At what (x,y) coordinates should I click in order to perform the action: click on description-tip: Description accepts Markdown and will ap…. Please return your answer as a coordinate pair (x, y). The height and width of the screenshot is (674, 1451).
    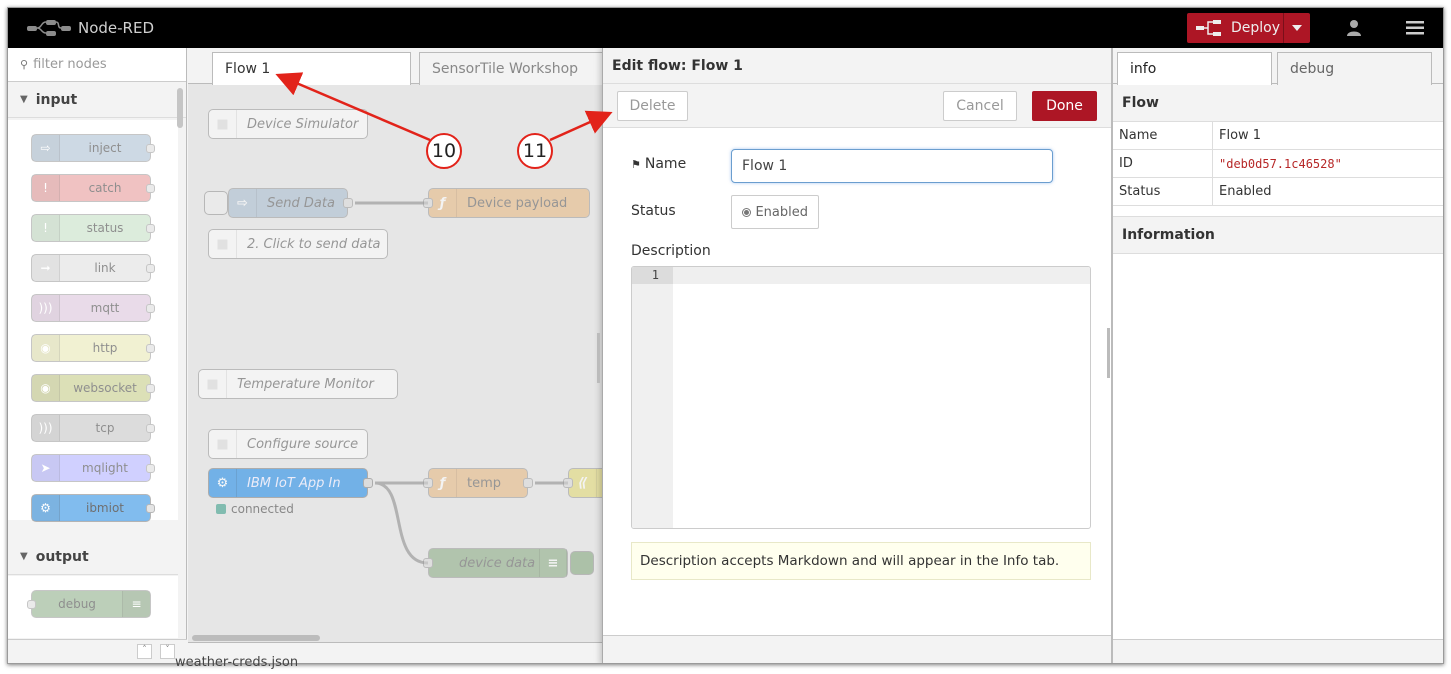
    Looking at the image, I should click on (861, 561).